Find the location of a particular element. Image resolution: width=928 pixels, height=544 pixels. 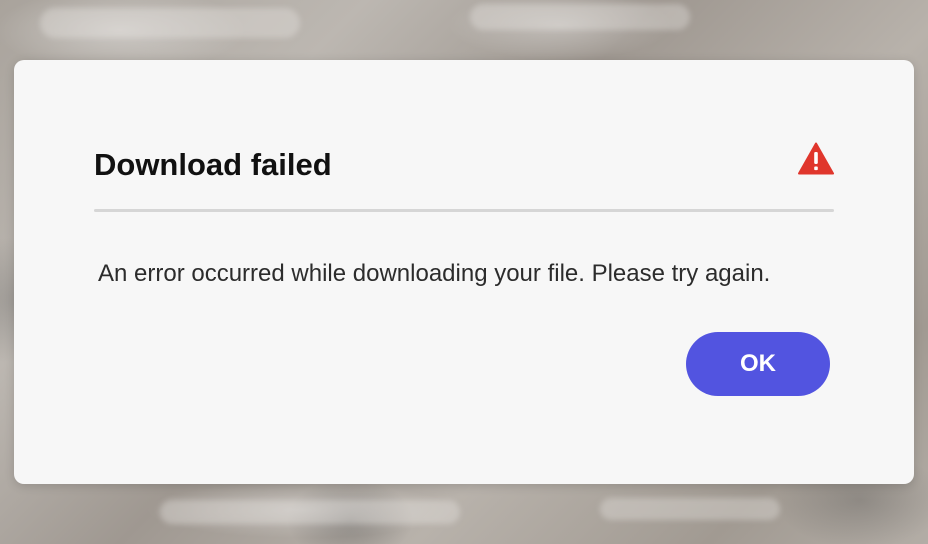

header-divider is located at coordinates (464, 210).